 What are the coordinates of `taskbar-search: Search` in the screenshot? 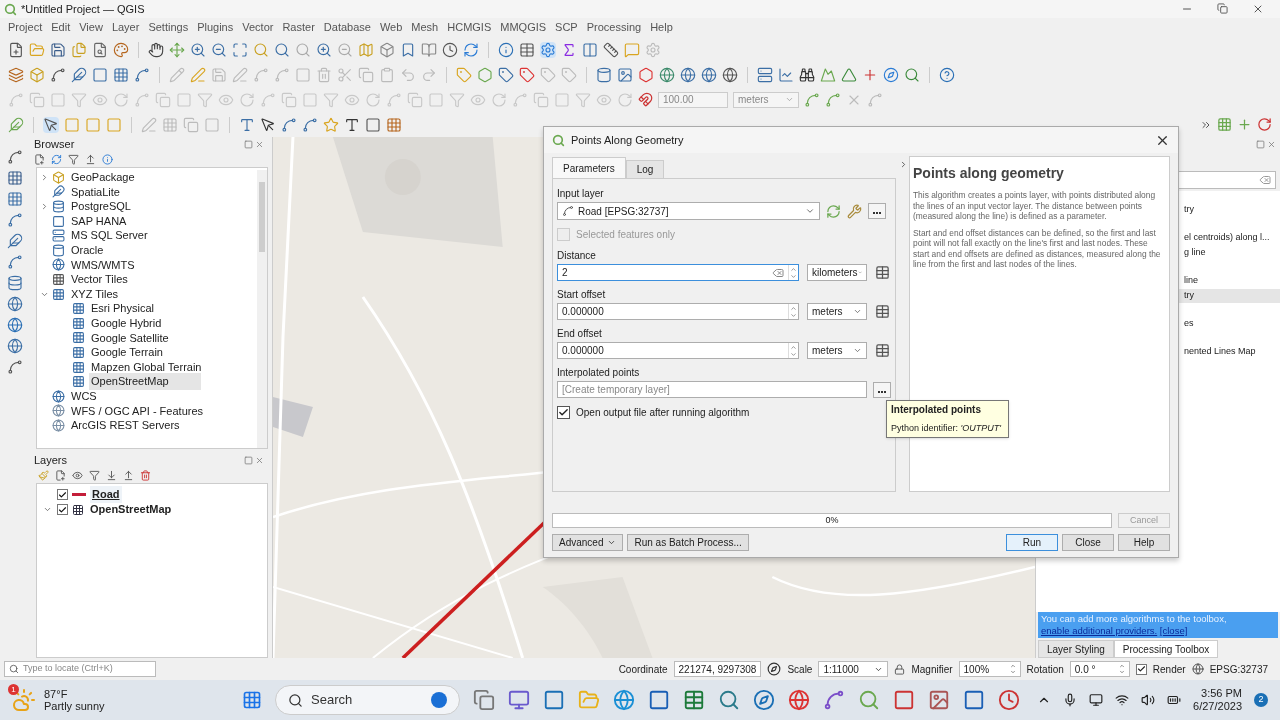 It's located at (367, 700).